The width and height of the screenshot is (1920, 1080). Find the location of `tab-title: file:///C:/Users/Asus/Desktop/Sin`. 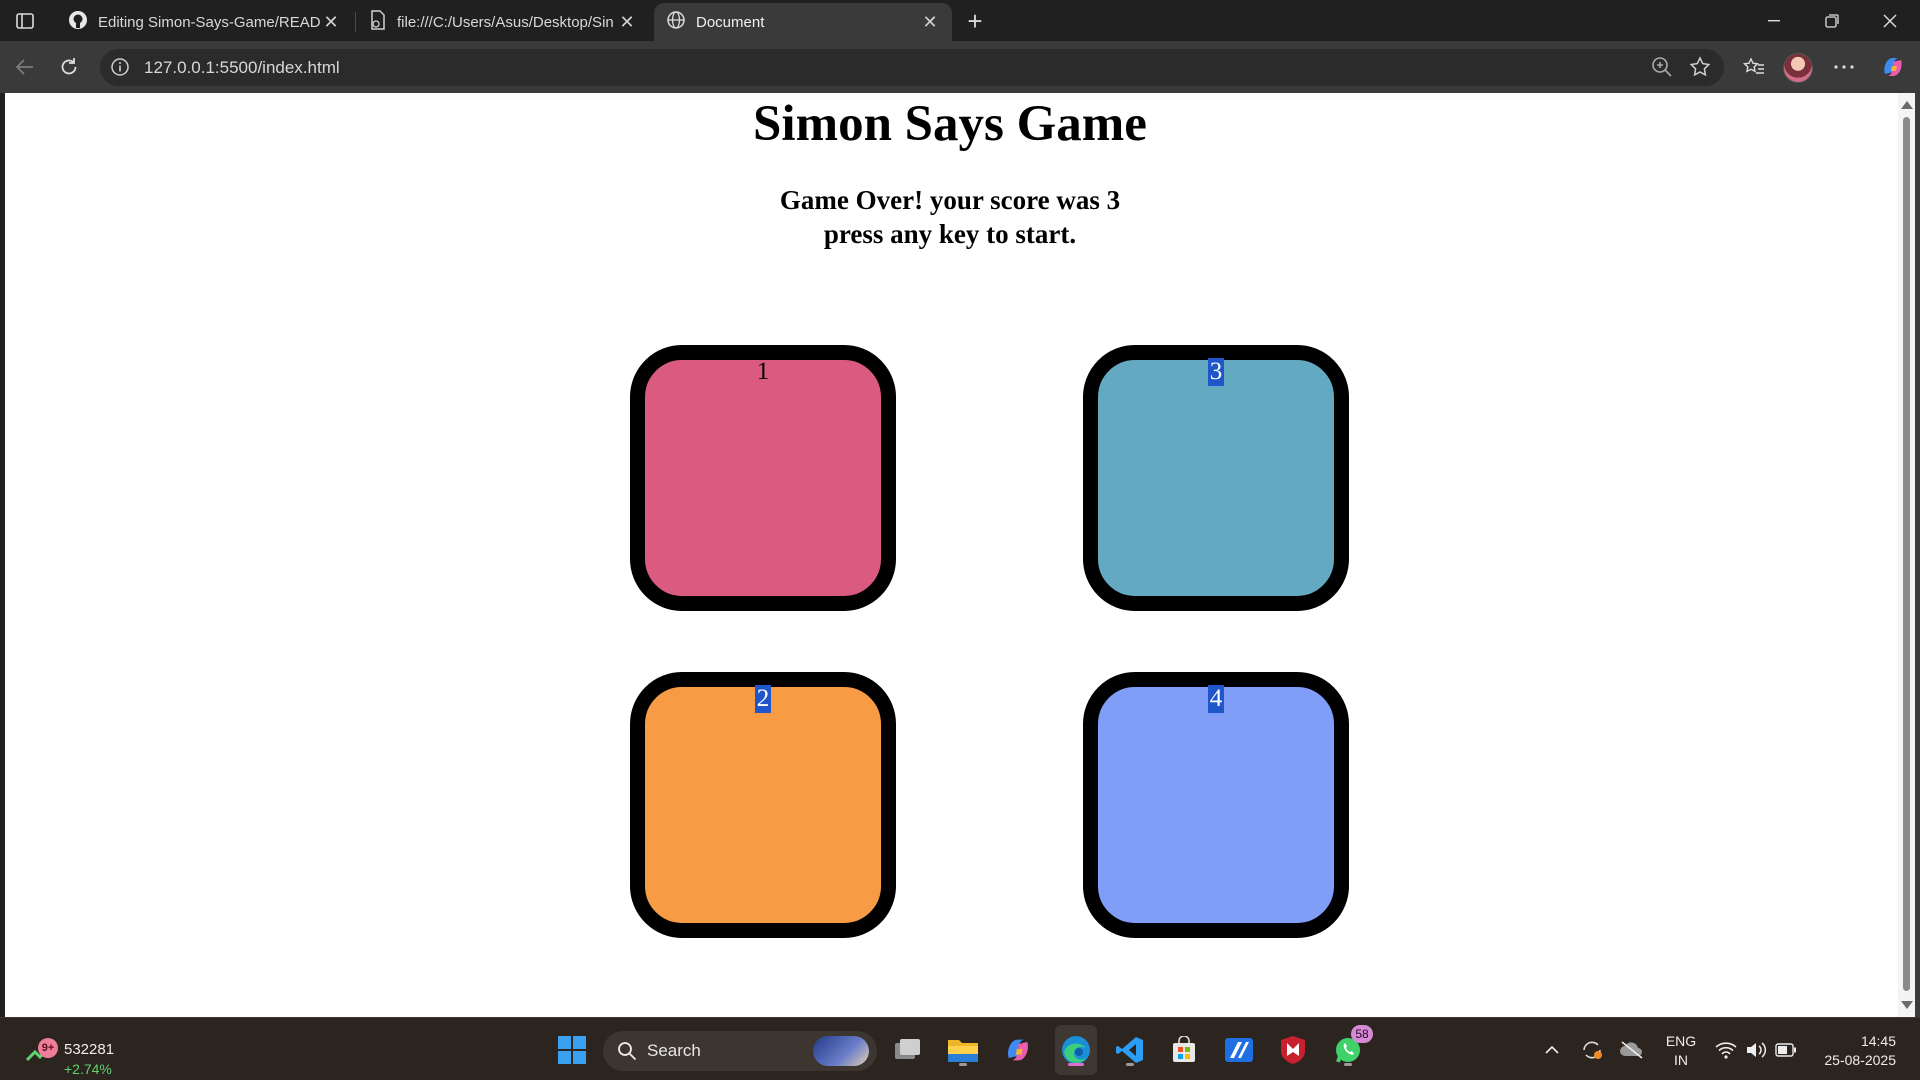

tab-title: file:///C:/Users/Asus/Desktop/Sin is located at coordinates (505, 22).